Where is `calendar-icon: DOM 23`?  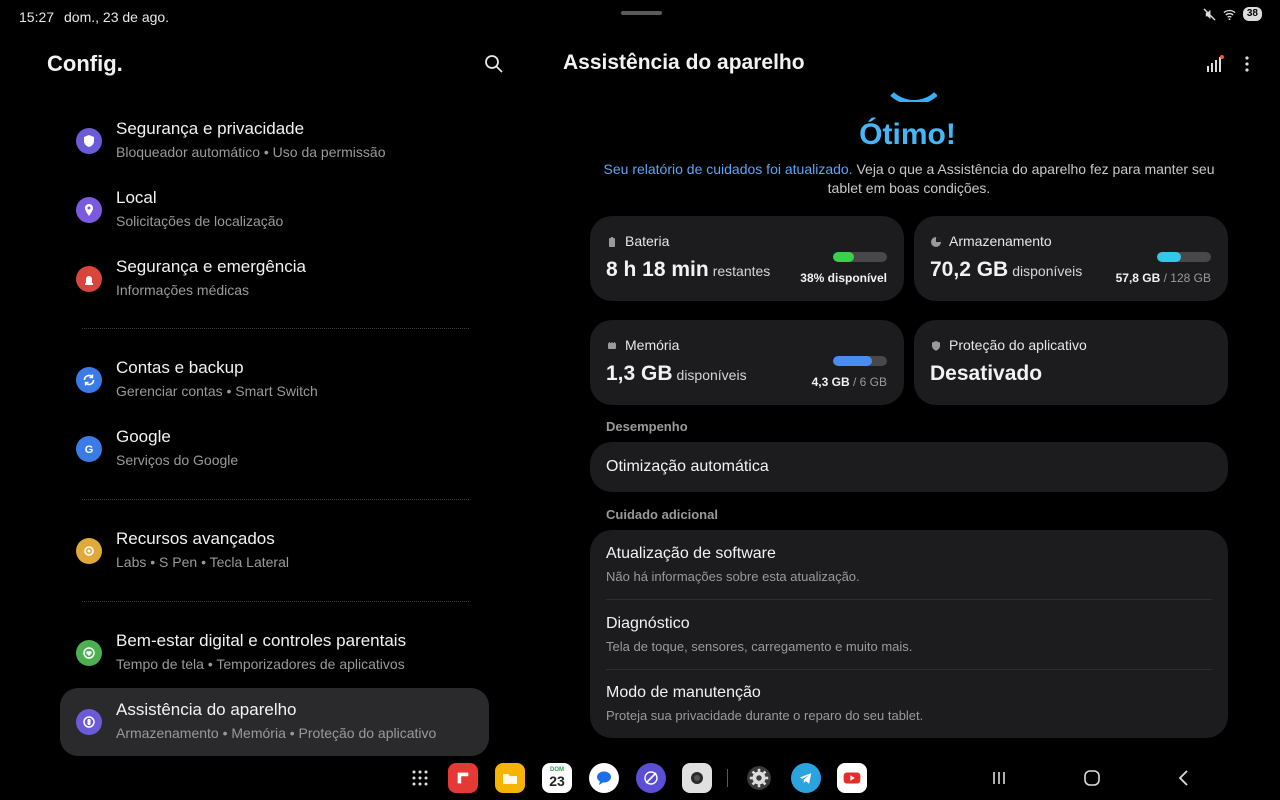 calendar-icon: DOM 23 is located at coordinates (557, 778).